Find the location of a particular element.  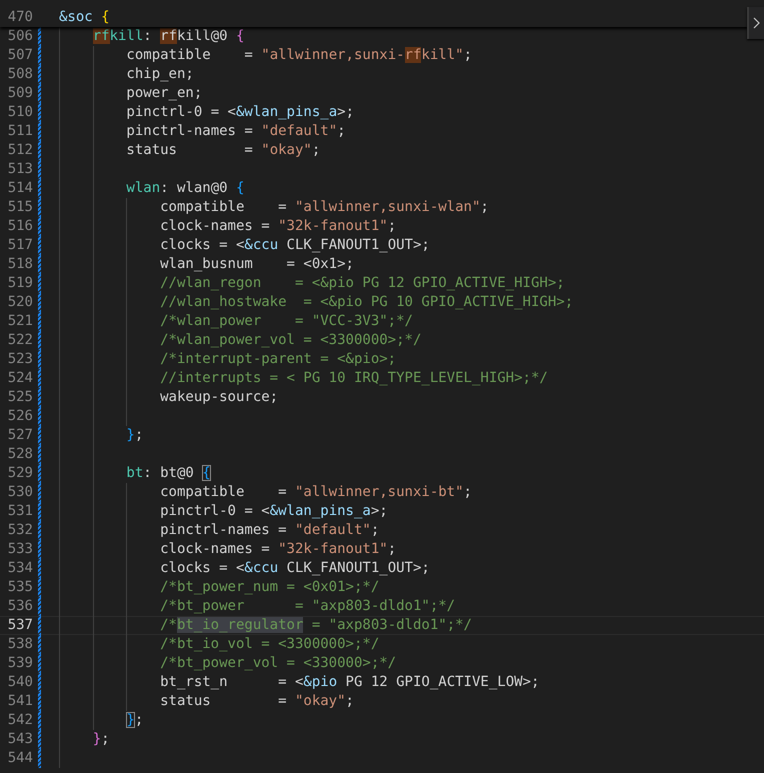

line-number: 517 is located at coordinates (19, 245).